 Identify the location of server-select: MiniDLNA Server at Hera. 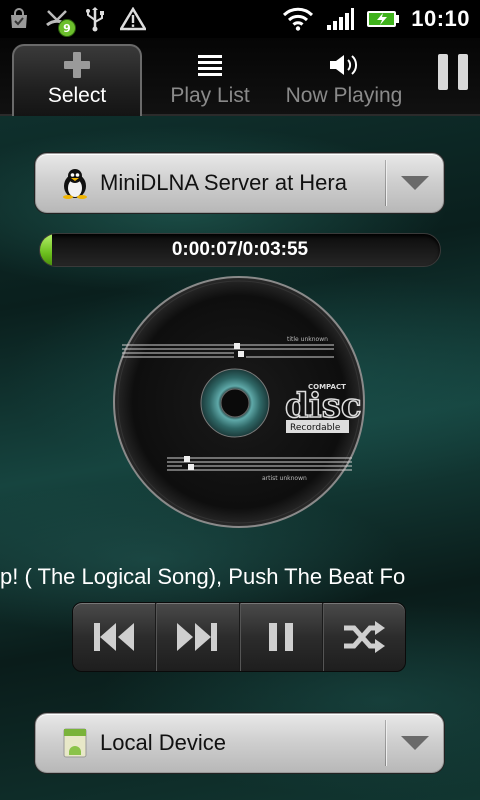
(239, 183).